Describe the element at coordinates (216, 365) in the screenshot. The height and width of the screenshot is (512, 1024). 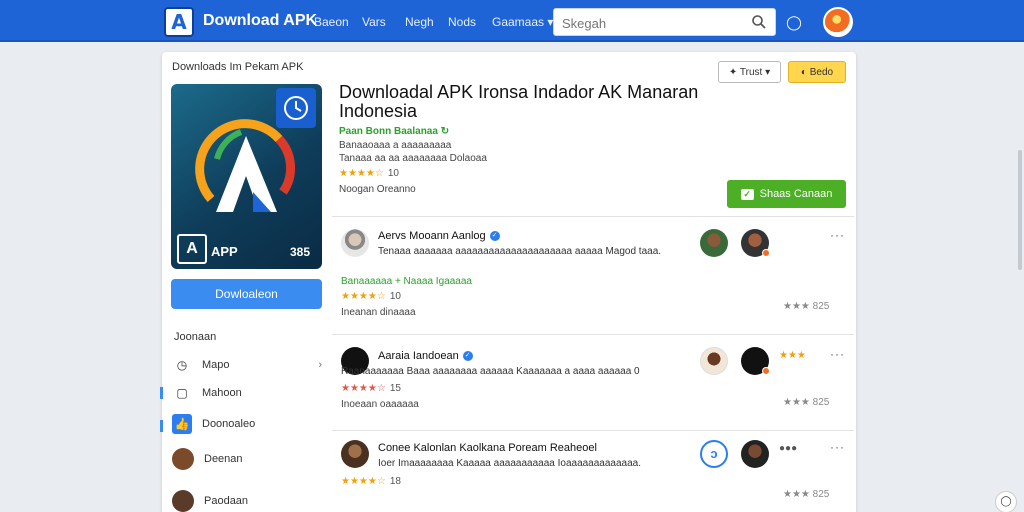
I see `sidebar-item-label: Mapo` at that location.